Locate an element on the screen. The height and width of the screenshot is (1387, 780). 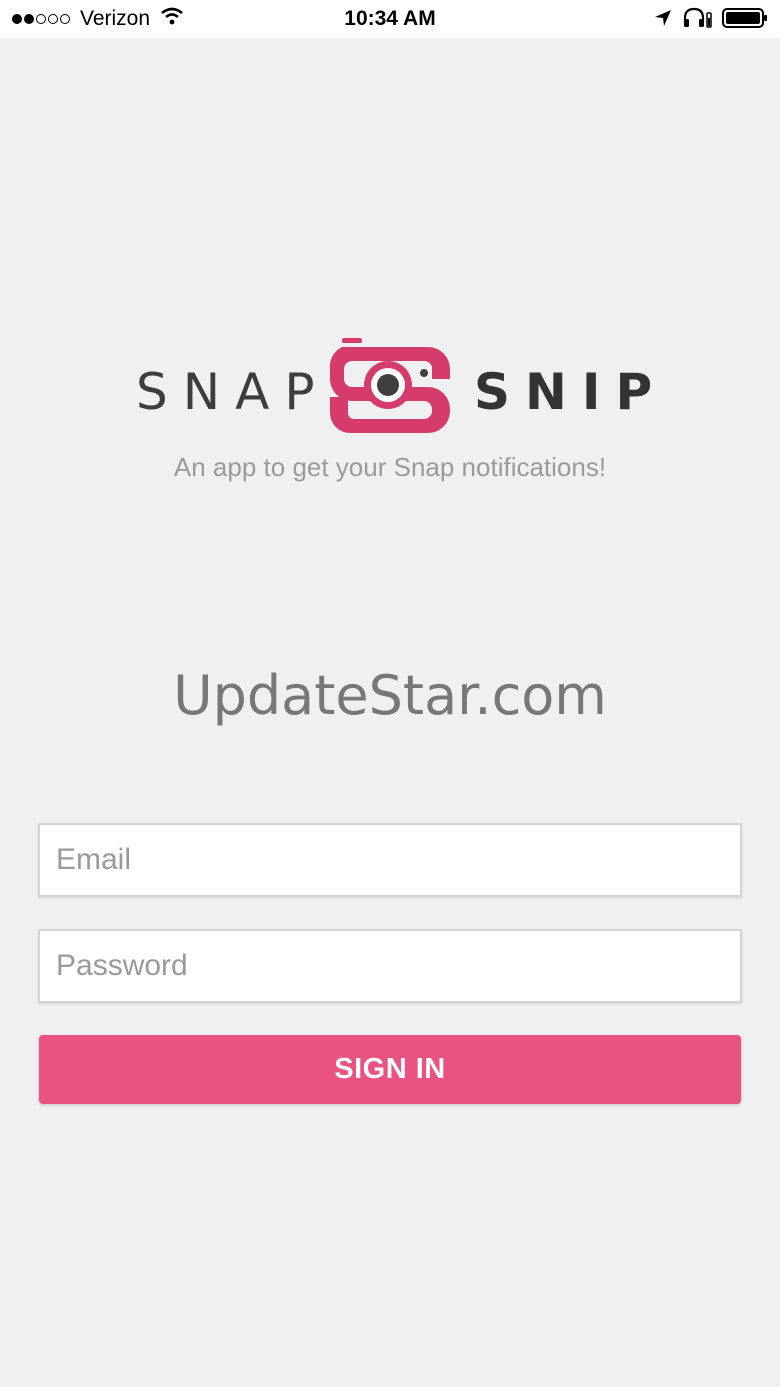
logo-word-snap: SNAP is located at coordinates (233, 392).